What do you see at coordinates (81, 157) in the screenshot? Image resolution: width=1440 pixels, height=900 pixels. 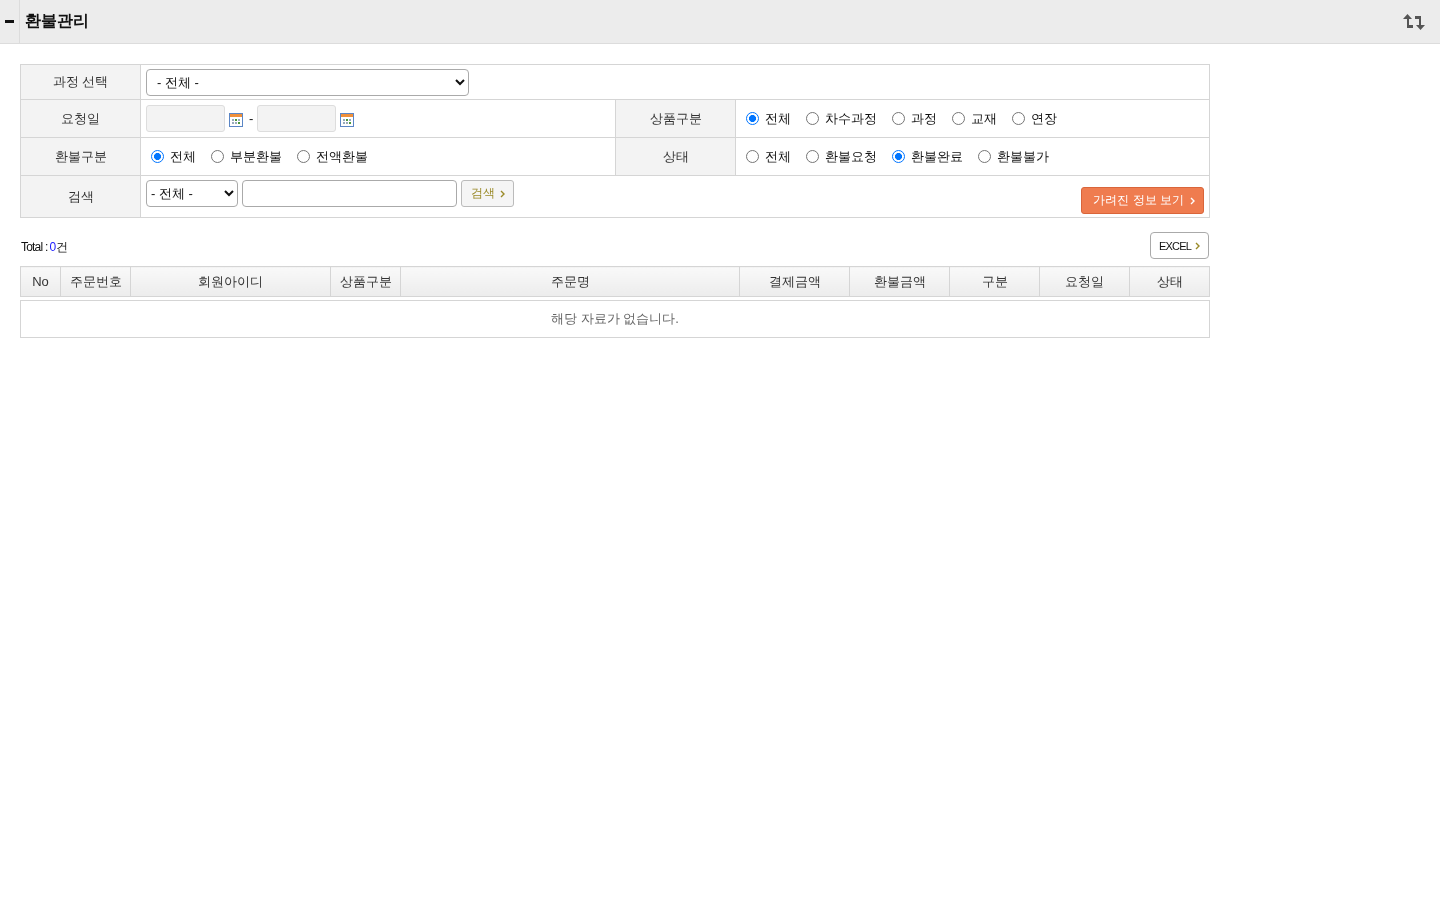 I see `field-label: 환불구분` at bounding box center [81, 157].